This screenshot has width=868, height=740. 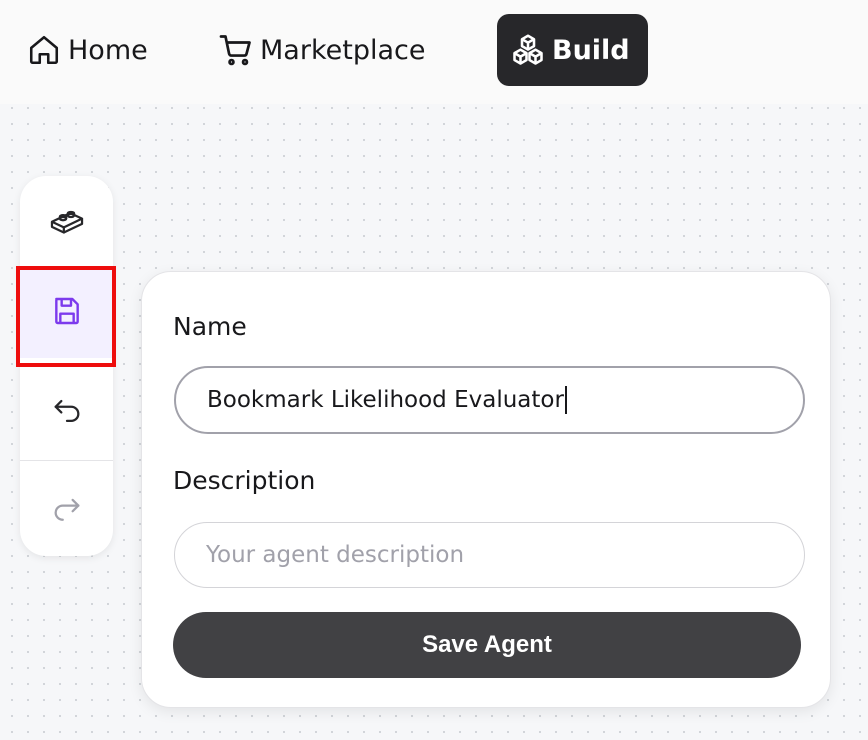 I want to click on nav-home: Home, so click(x=87, y=50).